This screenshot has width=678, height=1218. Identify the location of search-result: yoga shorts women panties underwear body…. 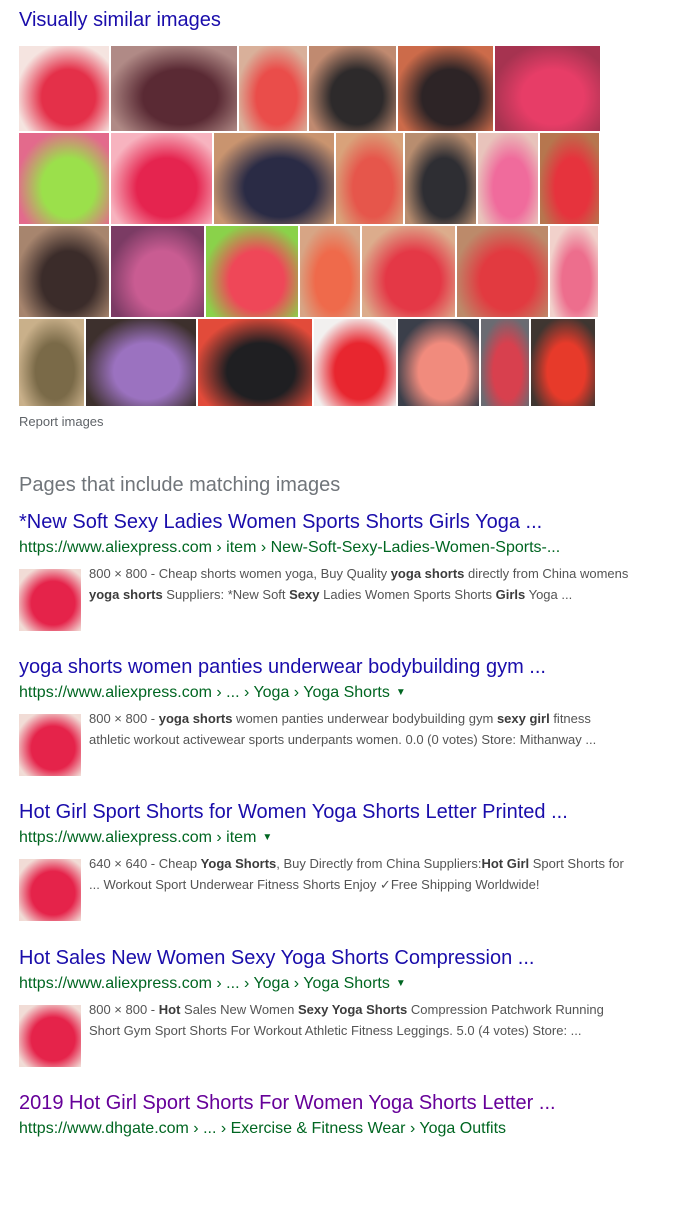
(339, 715).